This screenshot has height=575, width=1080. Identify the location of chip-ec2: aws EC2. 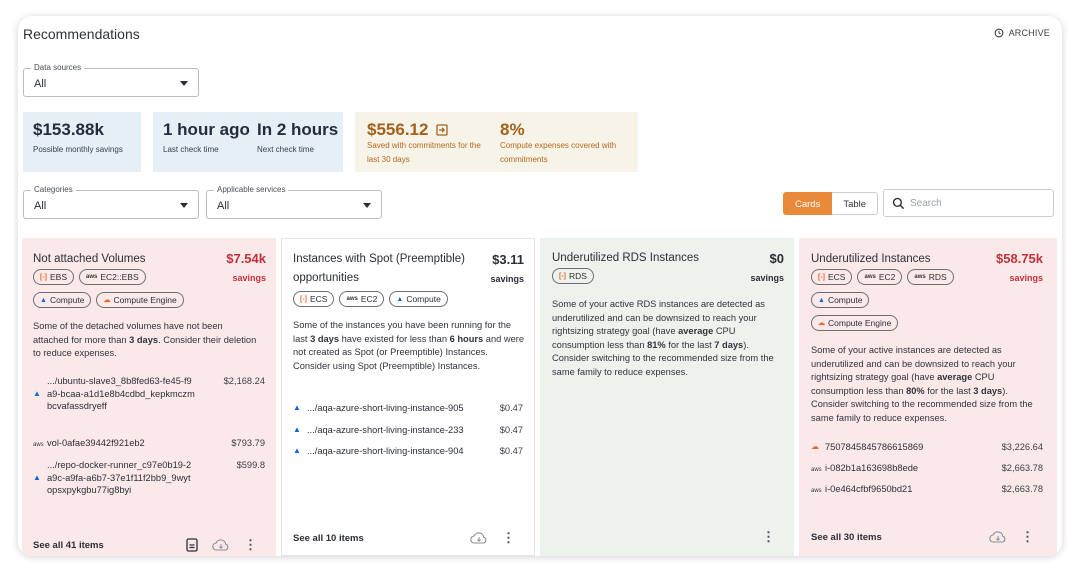
(880, 277).